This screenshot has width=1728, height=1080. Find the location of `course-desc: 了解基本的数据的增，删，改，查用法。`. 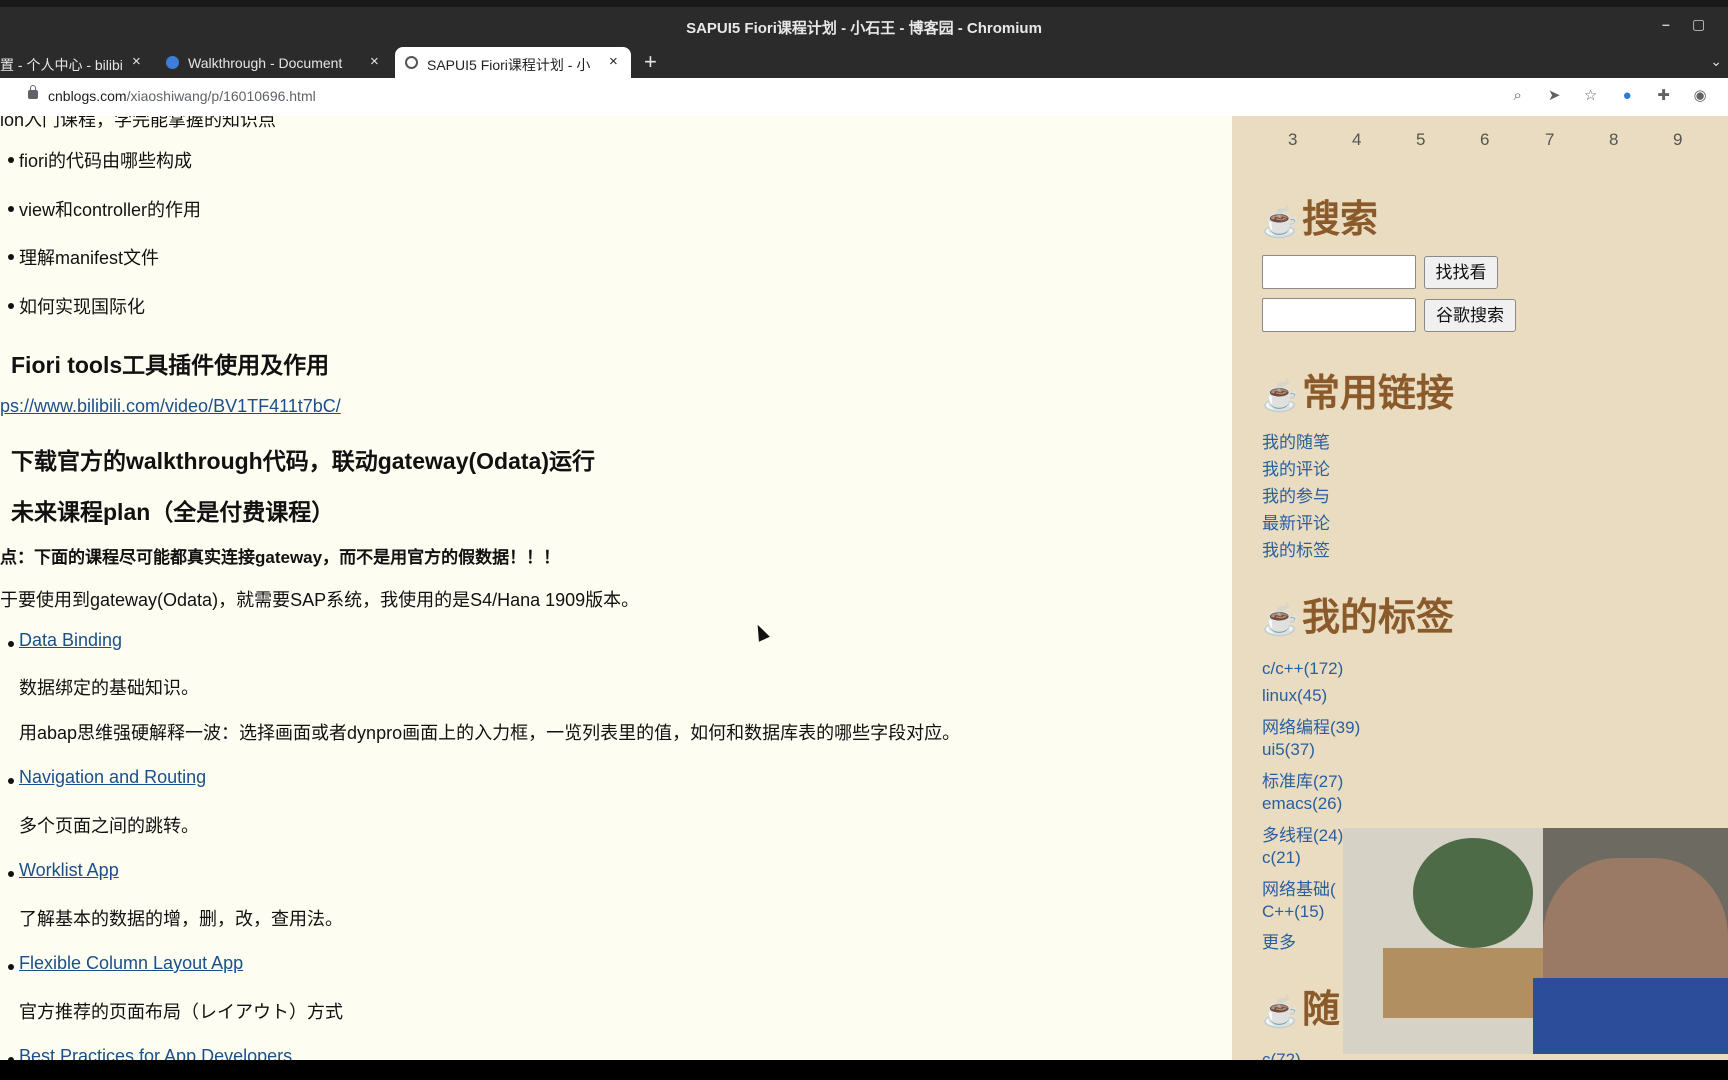

course-desc: 了解基本的数据的增，删，改，查用法。 is located at coordinates (181, 919).